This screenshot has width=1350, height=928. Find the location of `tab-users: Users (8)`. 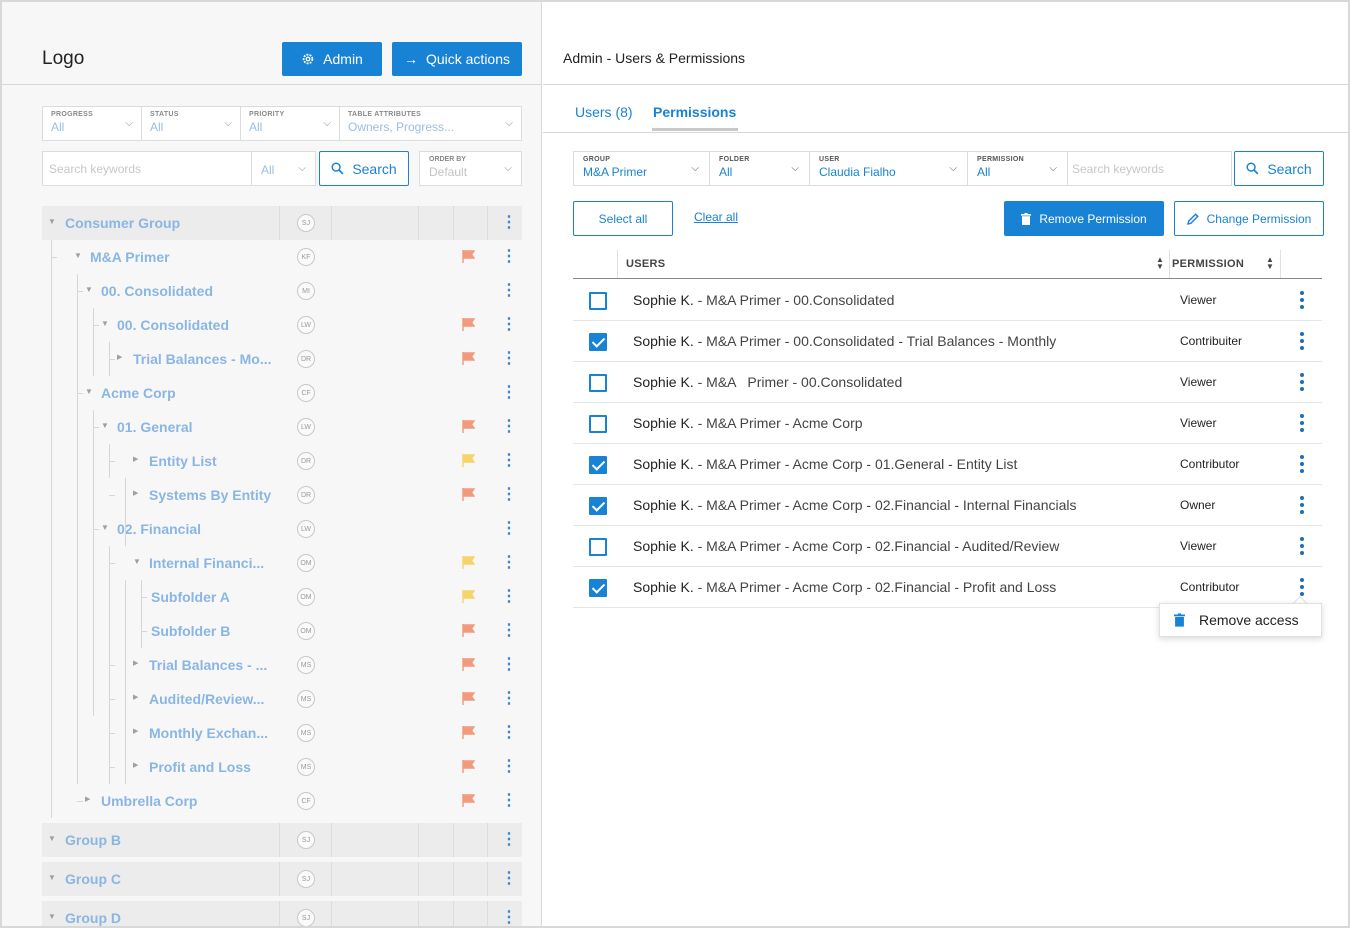

tab-users: Users (8) is located at coordinates (604, 112).